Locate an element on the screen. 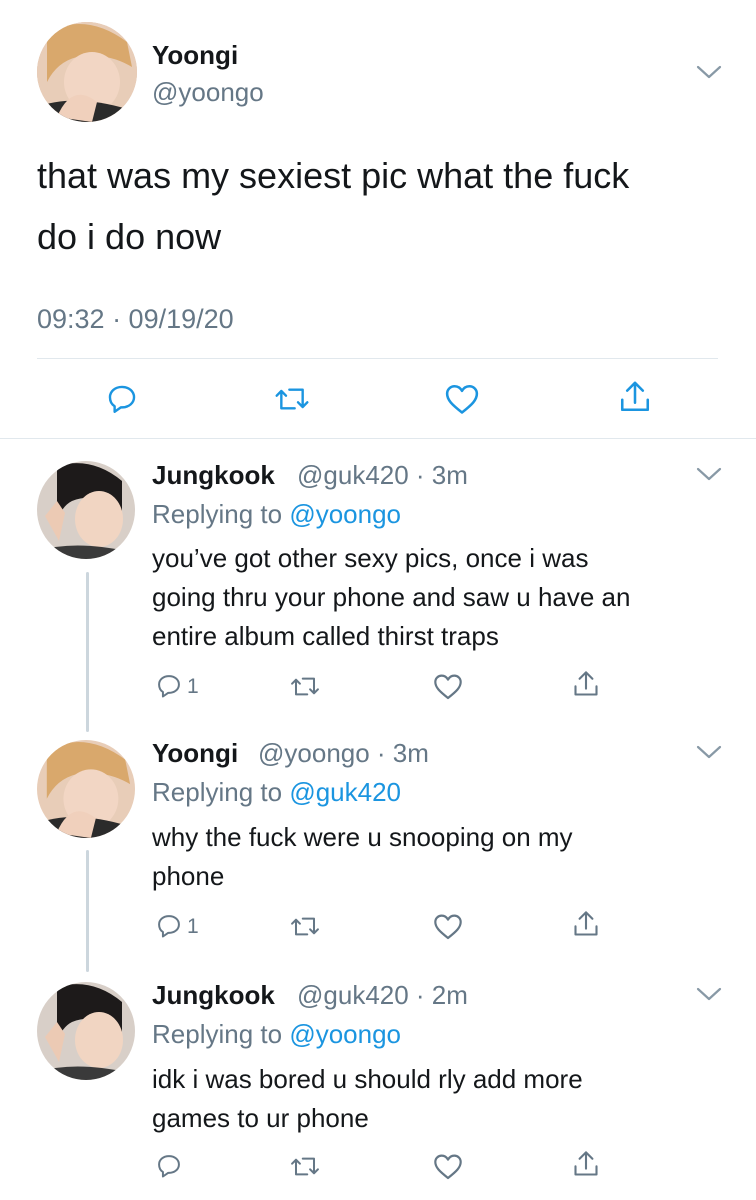 This screenshot has width=756, height=1200. reply-text-line: idk i was bored u should rly add more is located at coordinates (367, 1079).